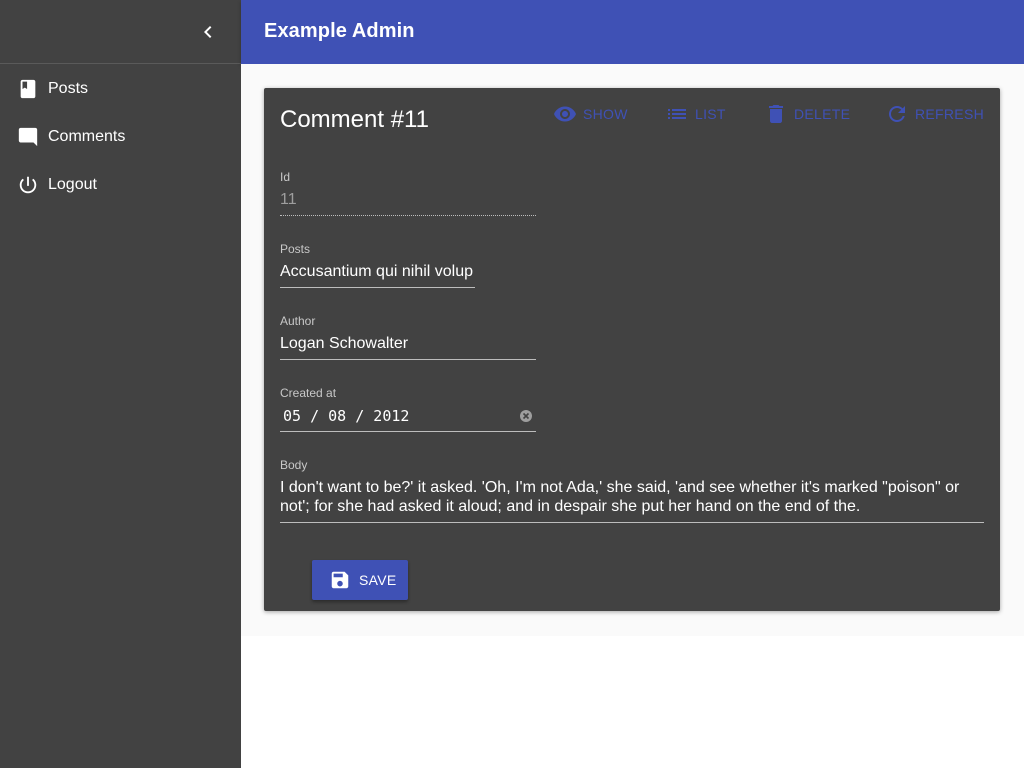 Image resolution: width=1024 pixels, height=768 pixels. Describe the element at coordinates (408, 431) in the screenshot. I see `created-at-underline` at that location.